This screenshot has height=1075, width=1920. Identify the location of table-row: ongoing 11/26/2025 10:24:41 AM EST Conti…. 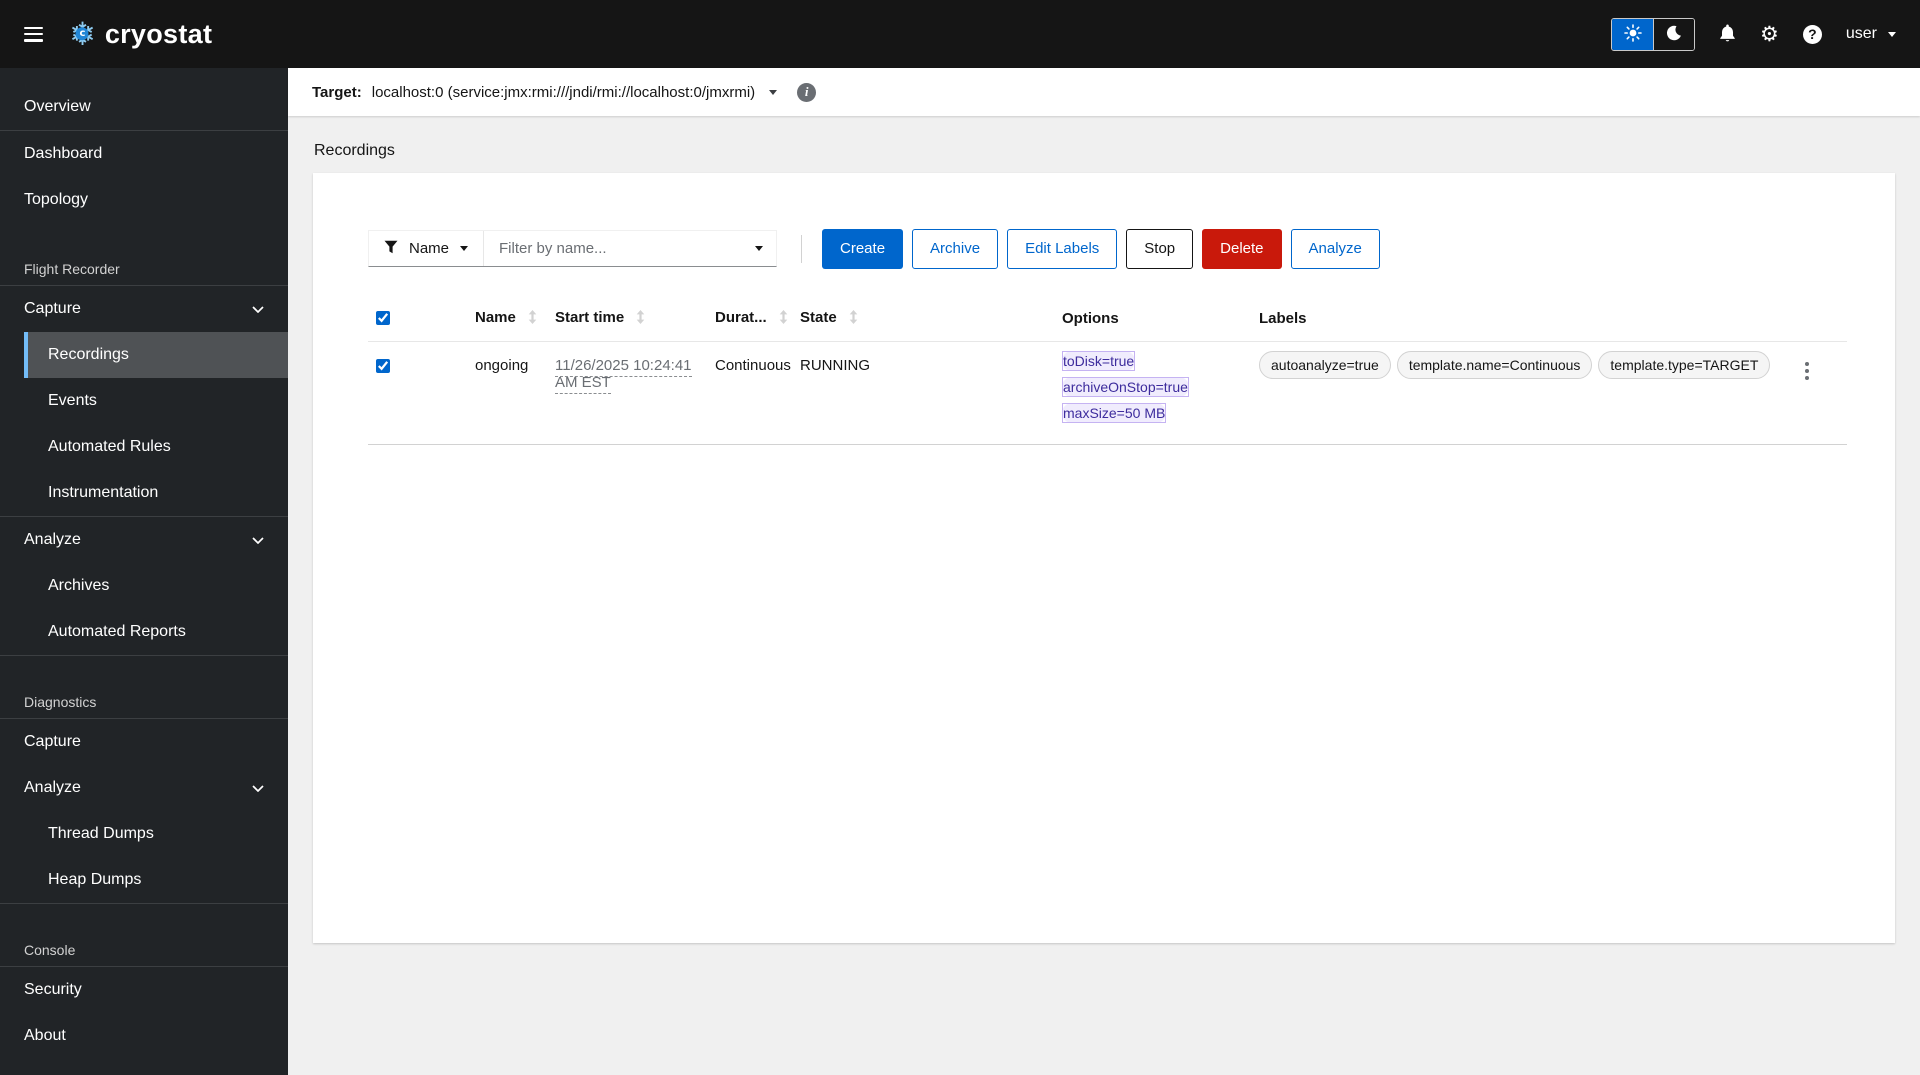
(1107, 393).